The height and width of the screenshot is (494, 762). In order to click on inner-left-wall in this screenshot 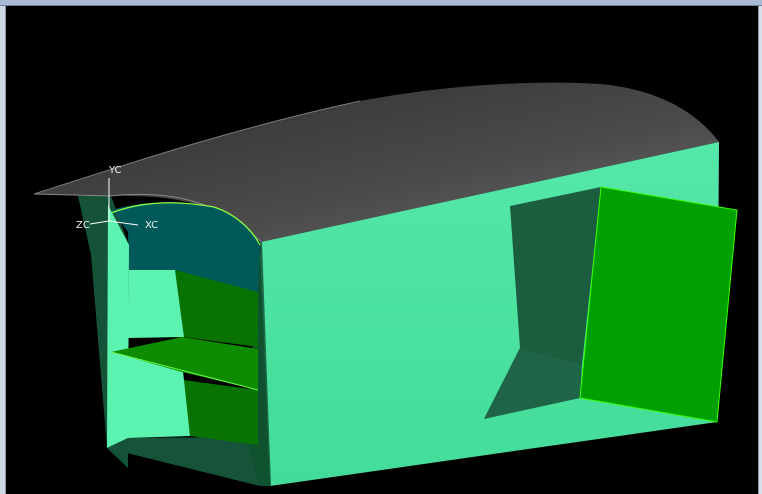, I will do `click(118, 326)`.